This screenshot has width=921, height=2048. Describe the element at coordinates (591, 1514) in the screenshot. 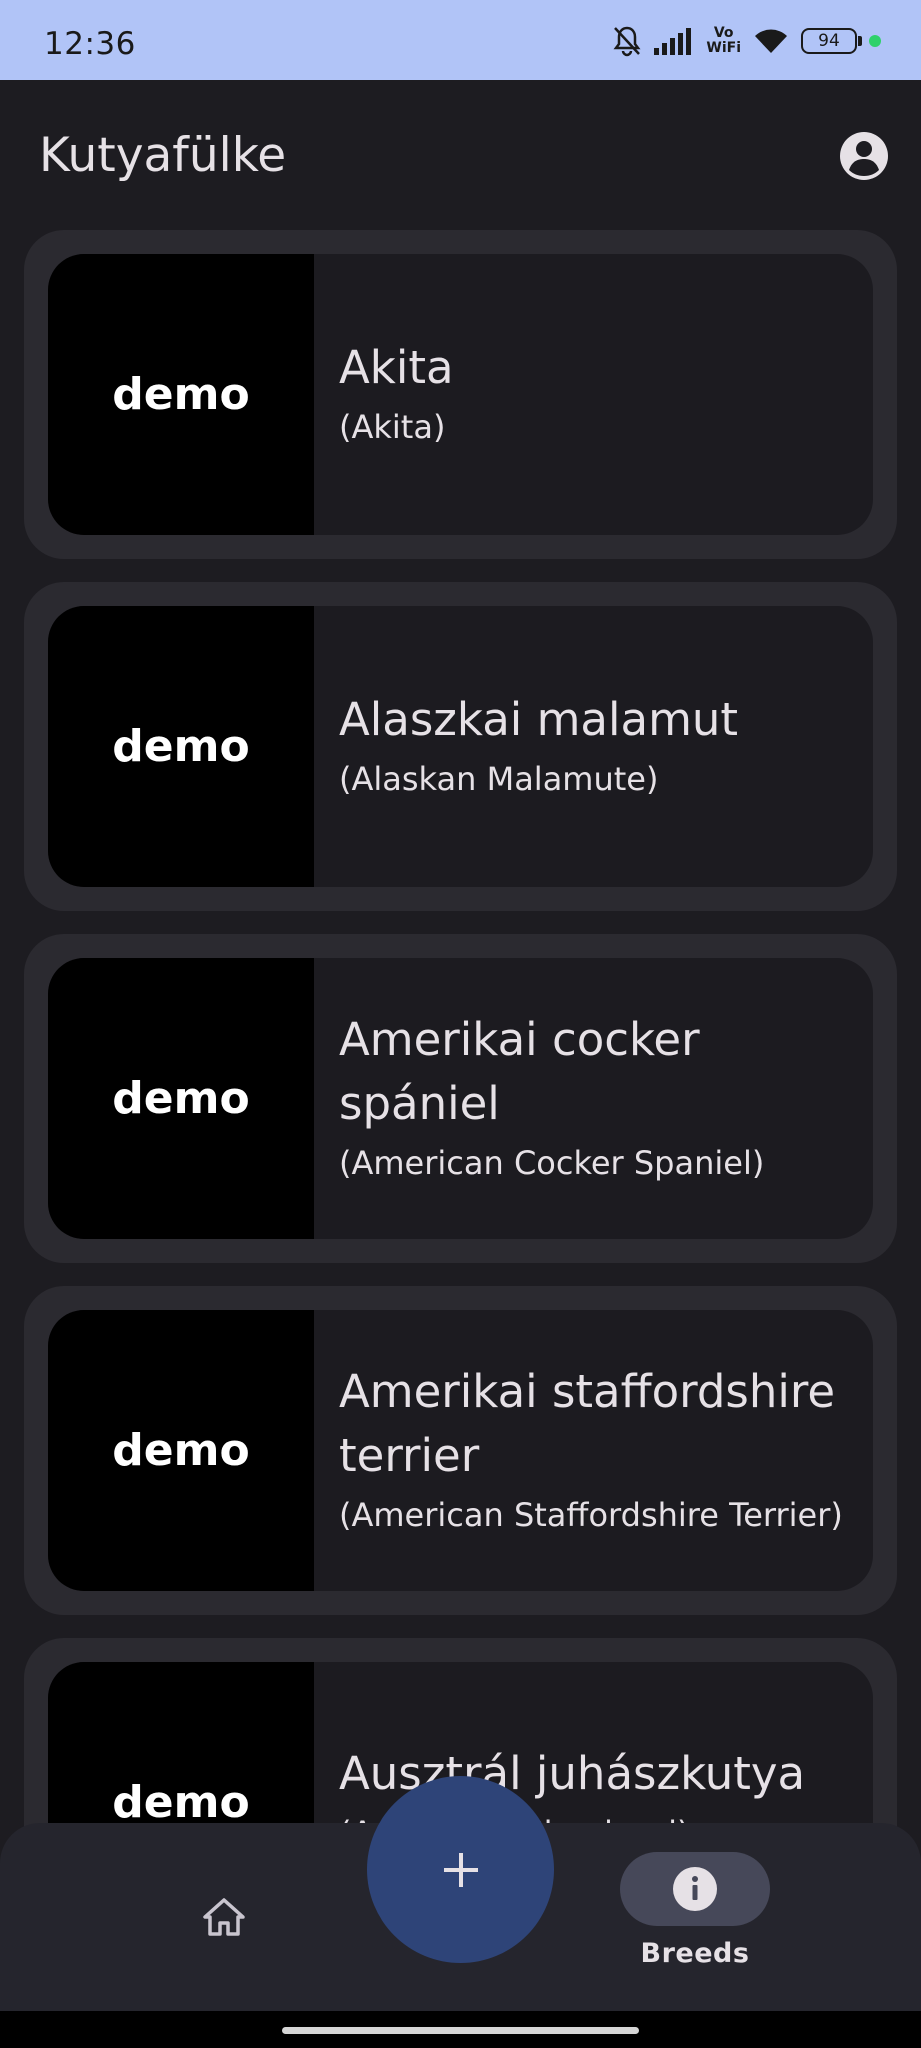

I see `breed-english-name: (American Staffordshire Terrier)` at that location.